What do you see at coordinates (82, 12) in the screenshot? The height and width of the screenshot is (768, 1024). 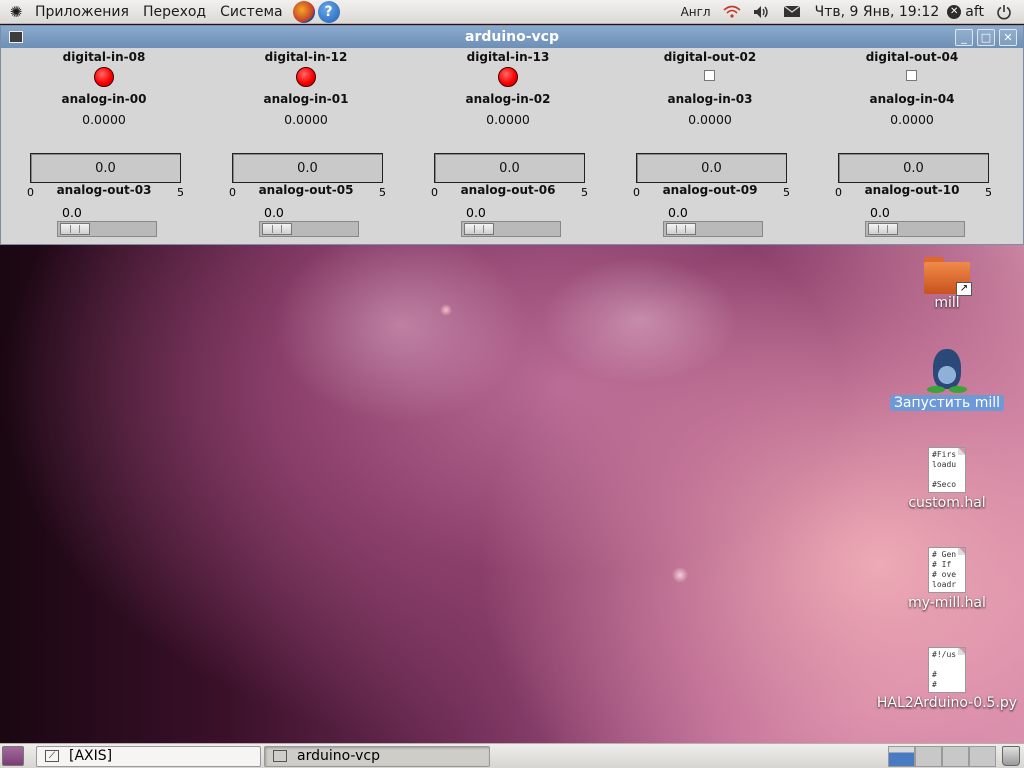 I see `menu-applications: Приложения` at bounding box center [82, 12].